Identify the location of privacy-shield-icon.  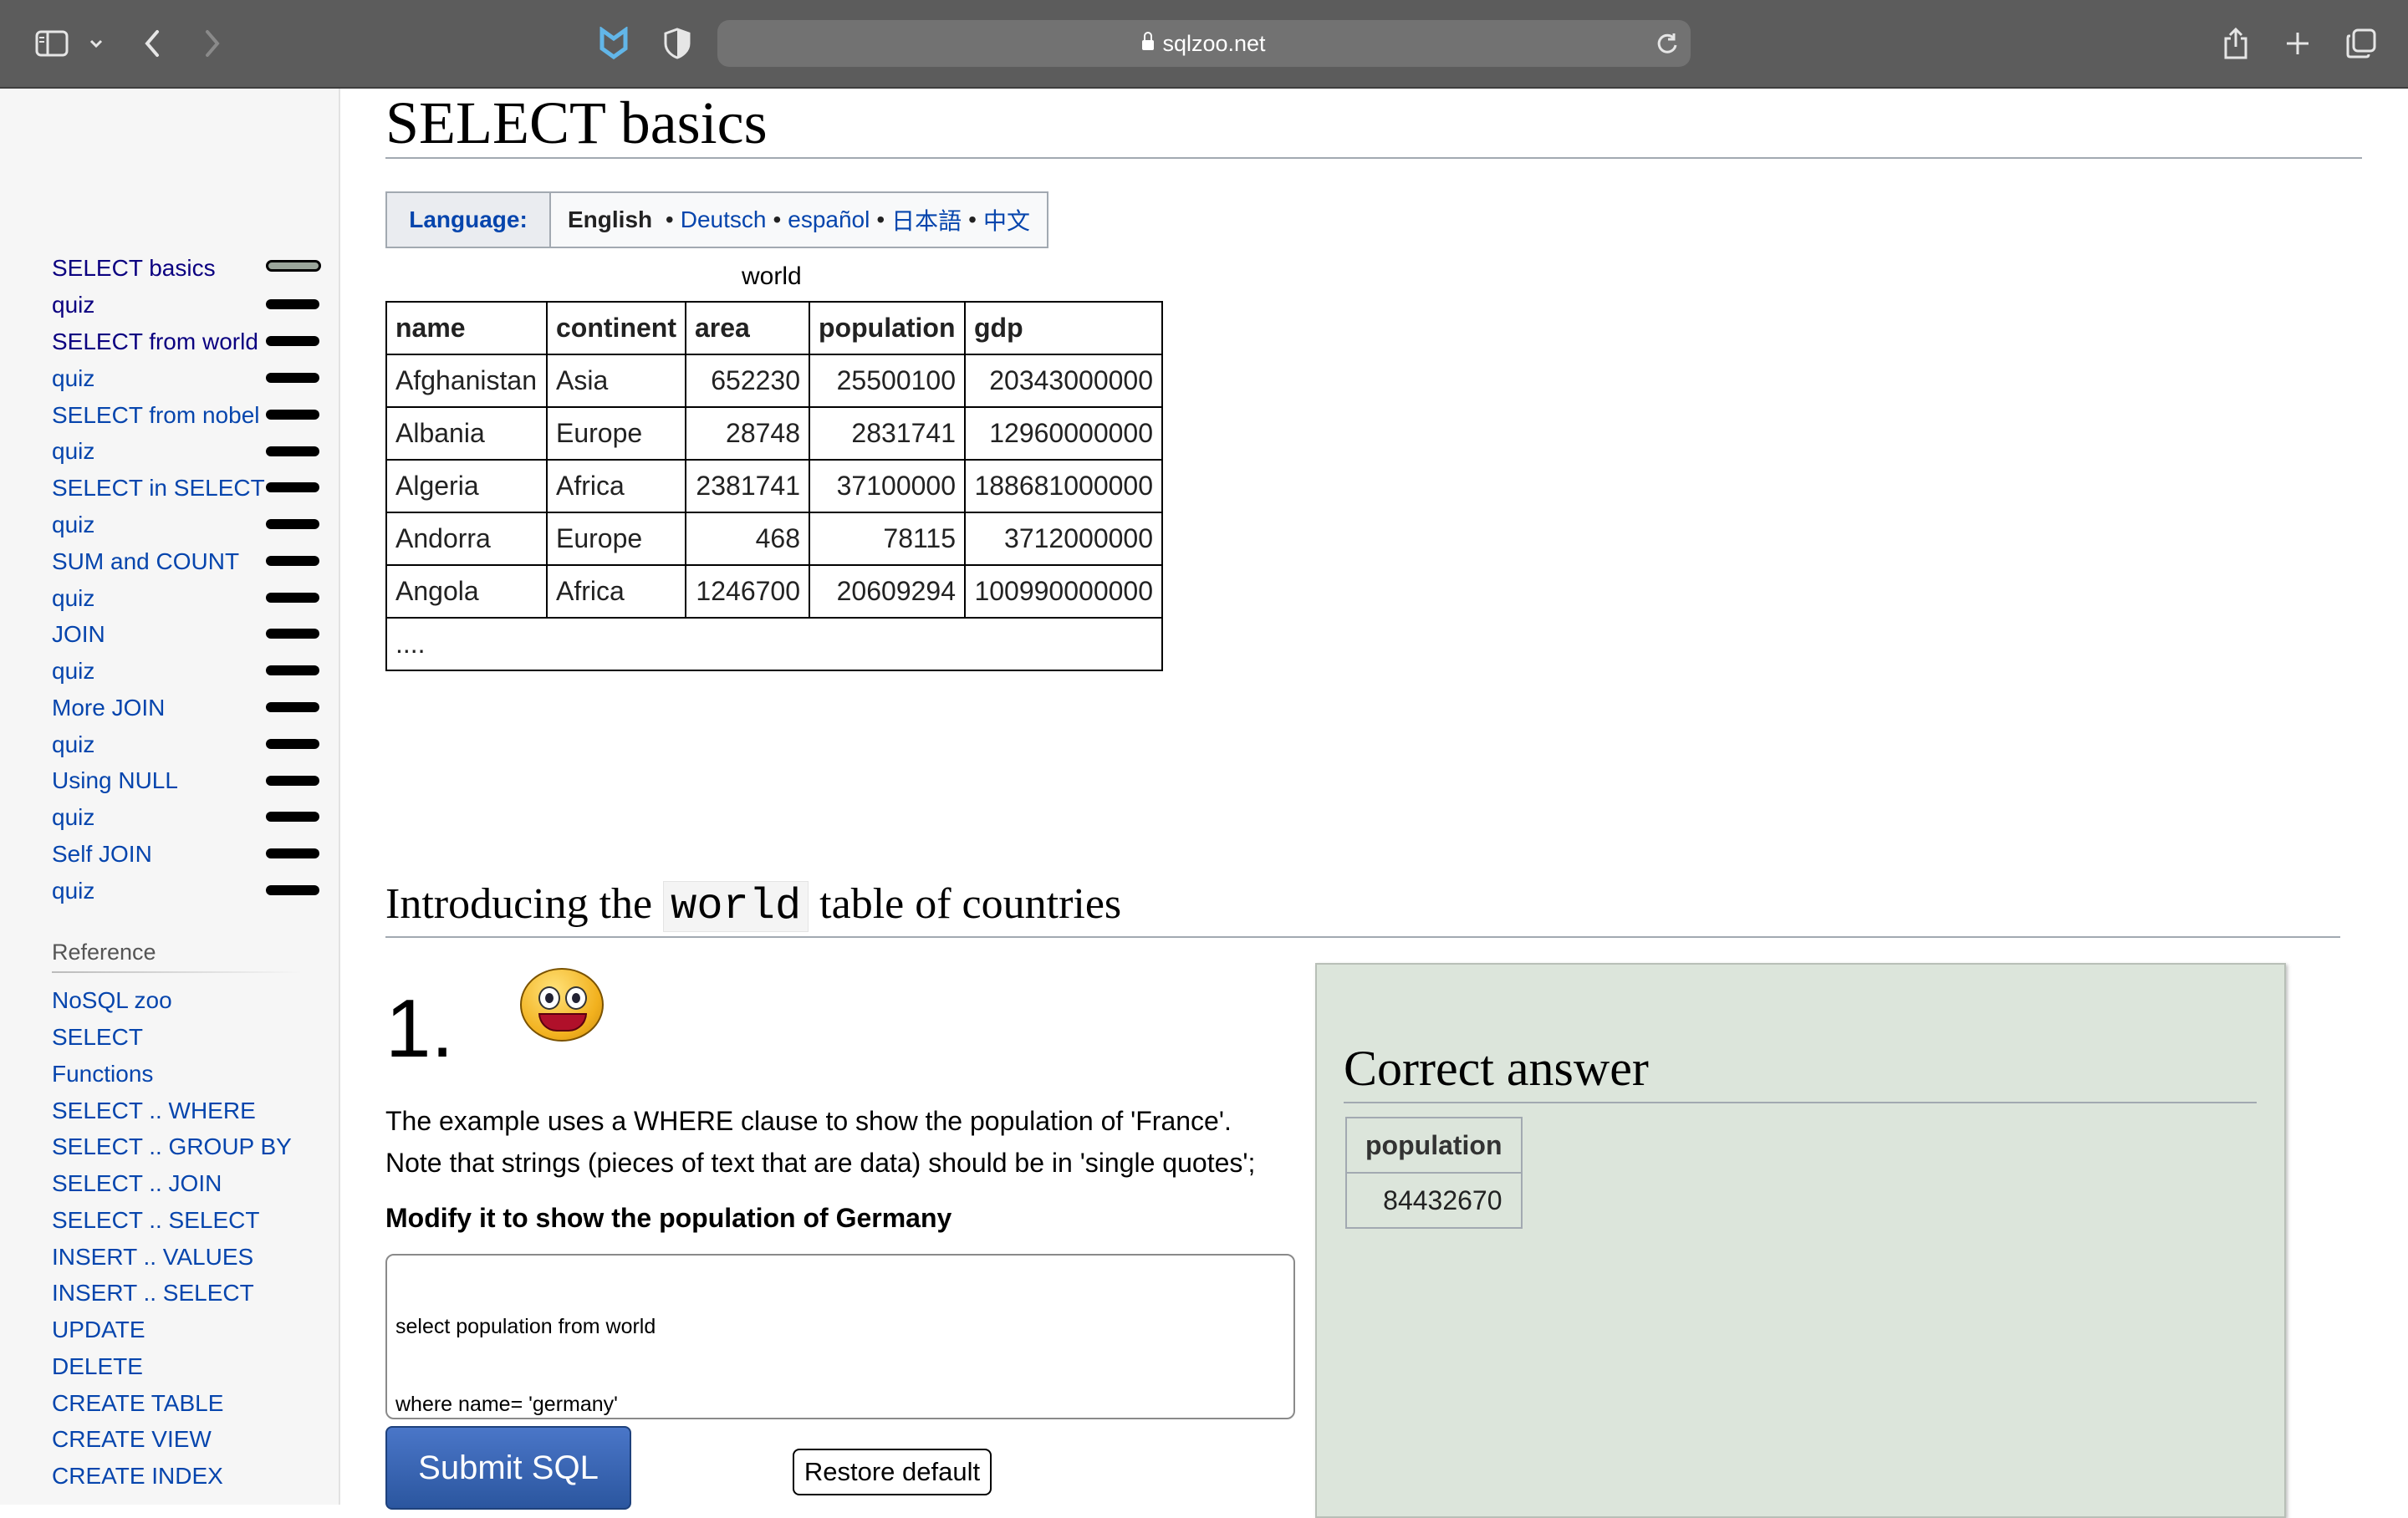
(678, 43).